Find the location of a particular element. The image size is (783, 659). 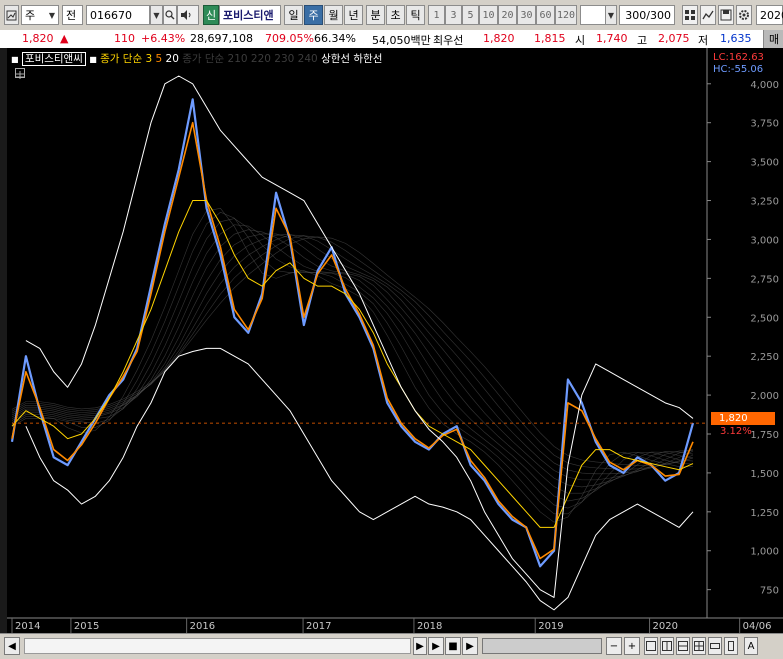

save-button is located at coordinates (726, 15).